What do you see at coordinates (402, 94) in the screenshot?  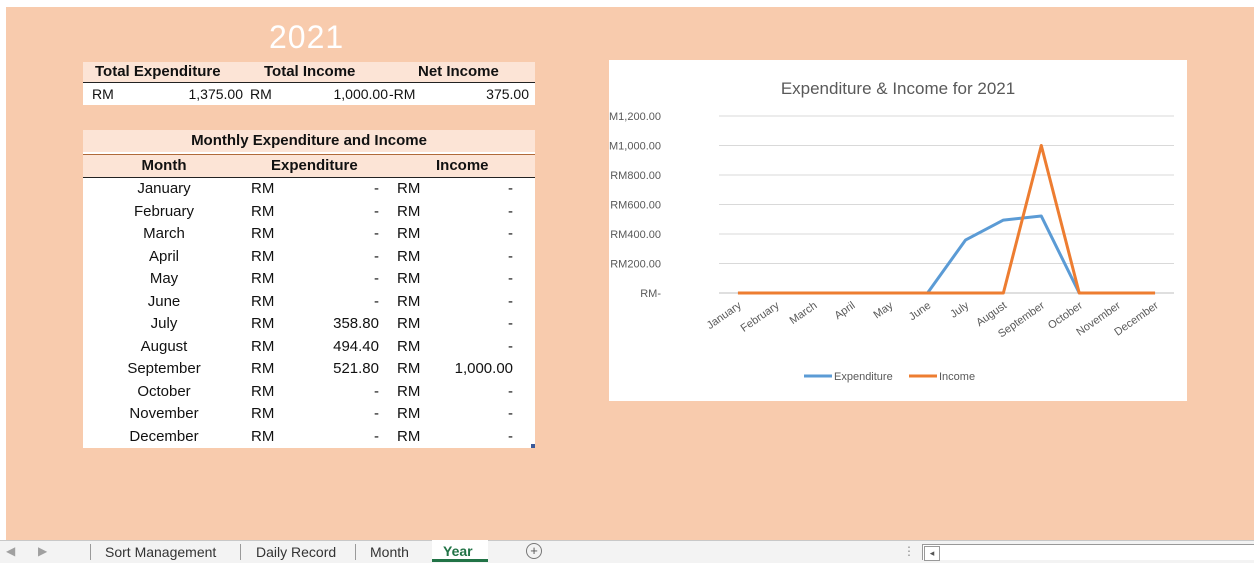 I see `currency-label: -RM` at bounding box center [402, 94].